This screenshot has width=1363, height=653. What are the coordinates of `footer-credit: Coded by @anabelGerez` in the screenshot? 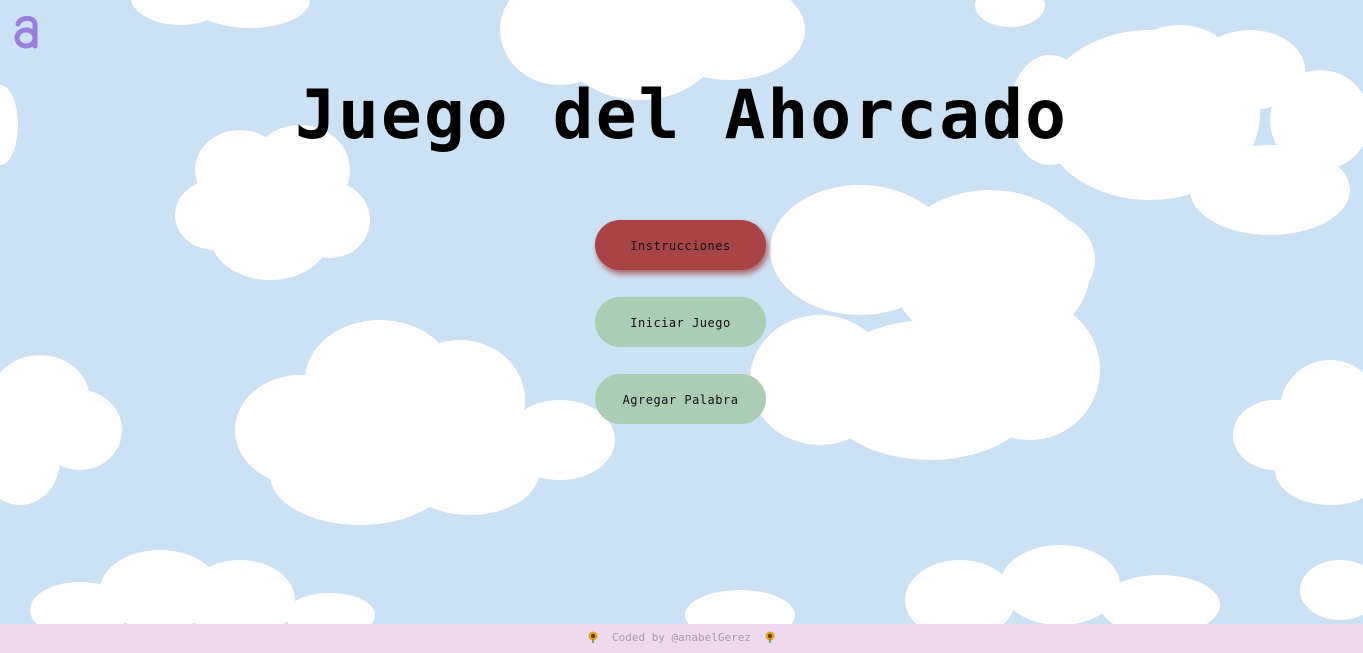 It's located at (681, 637).